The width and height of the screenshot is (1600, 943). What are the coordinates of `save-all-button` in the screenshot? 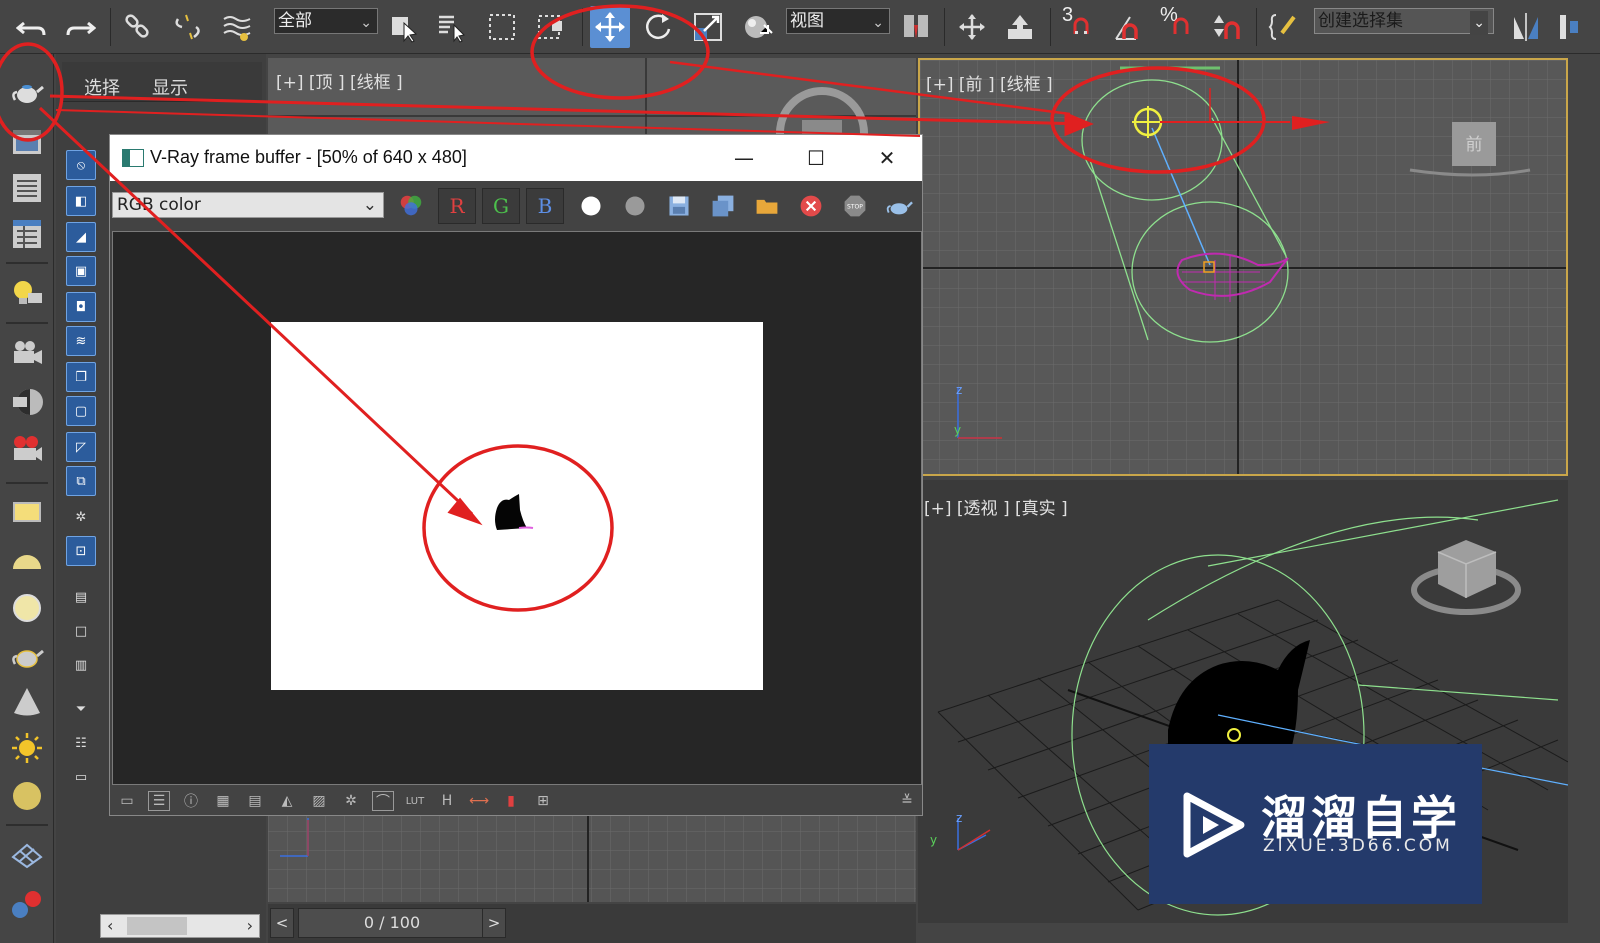 It's located at (723, 206).